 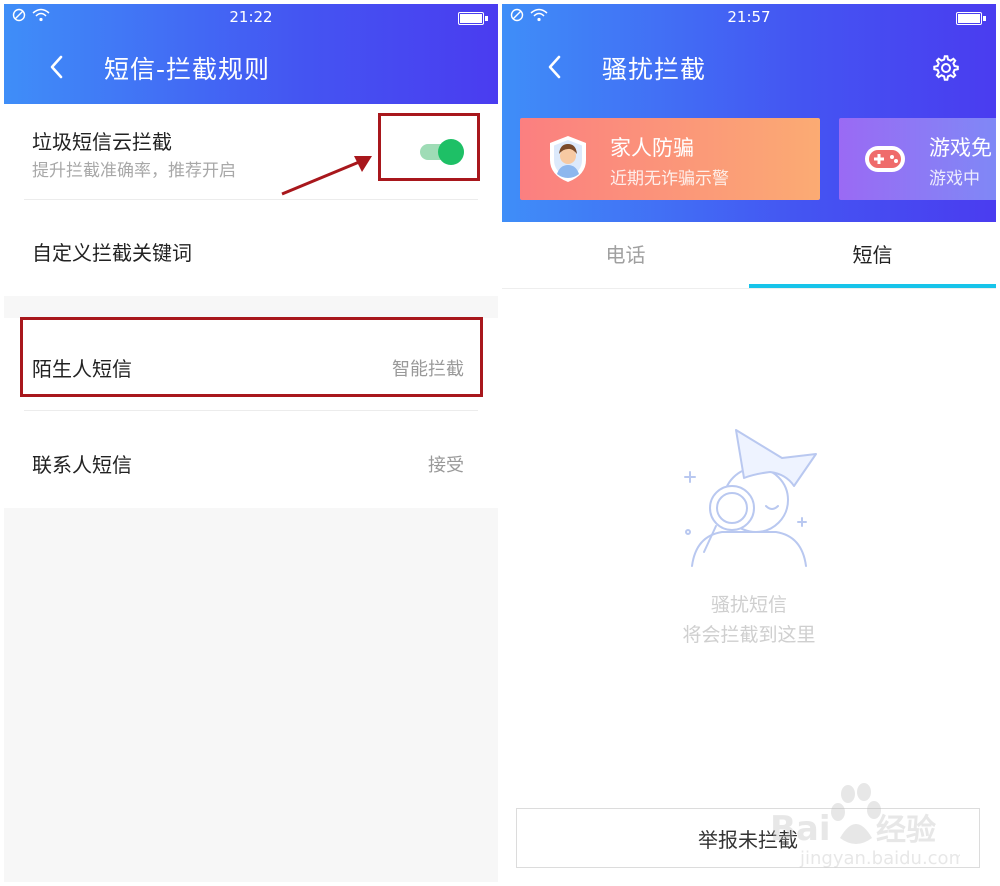 What do you see at coordinates (652, 148) in the screenshot?
I see `card-title: 家人防骗` at bounding box center [652, 148].